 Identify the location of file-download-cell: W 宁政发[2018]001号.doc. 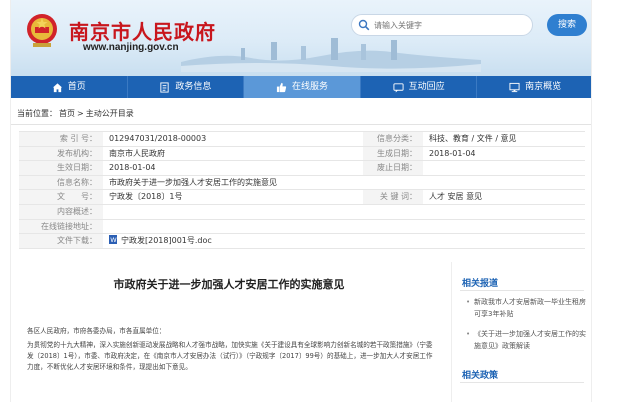
(344, 241).